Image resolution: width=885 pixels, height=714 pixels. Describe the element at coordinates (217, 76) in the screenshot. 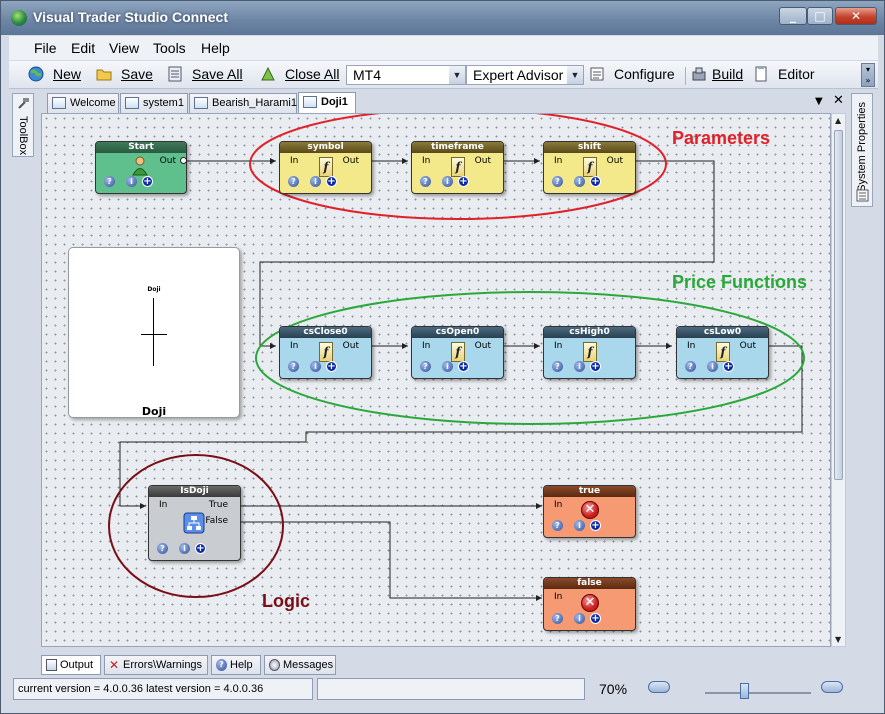

I see `save-all-button: Save All` at that location.